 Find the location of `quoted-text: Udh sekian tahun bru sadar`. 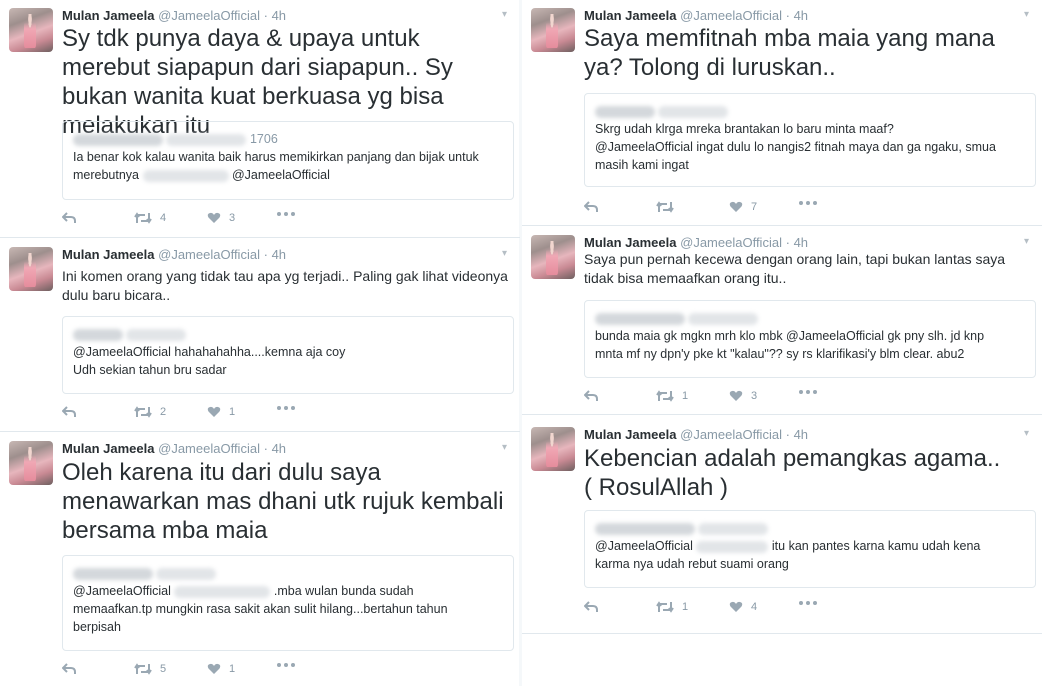

quoted-text: Udh sekian tahun bru sadar is located at coordinates (150, 370).